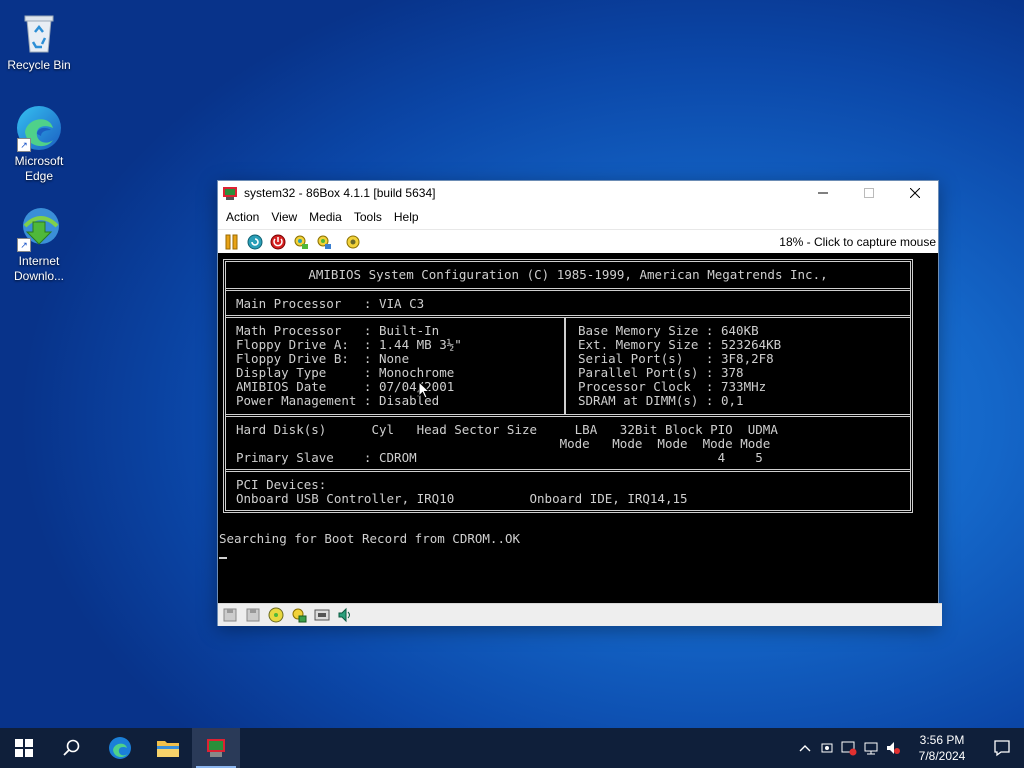  I want to click on desktop-icon-edge: ↗ Microsoft Edge, so click(39, 144).